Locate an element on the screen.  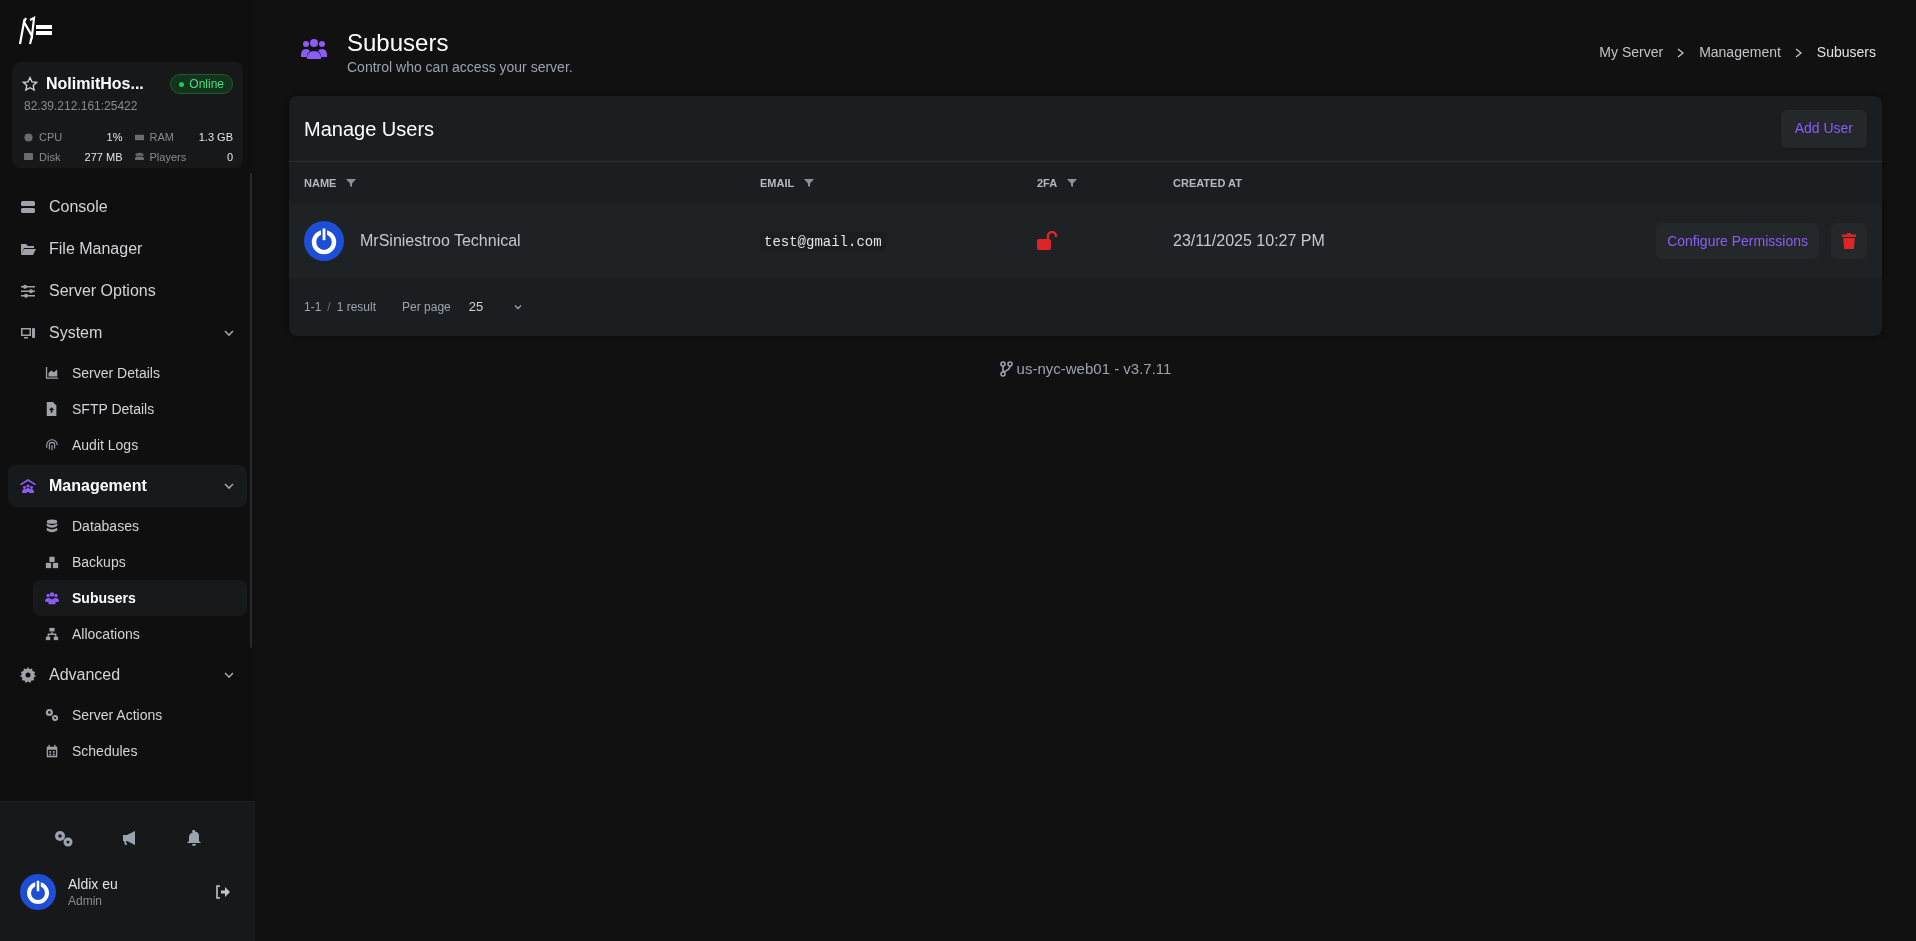
stat-value: 1% is located at coordinates (114, 137).